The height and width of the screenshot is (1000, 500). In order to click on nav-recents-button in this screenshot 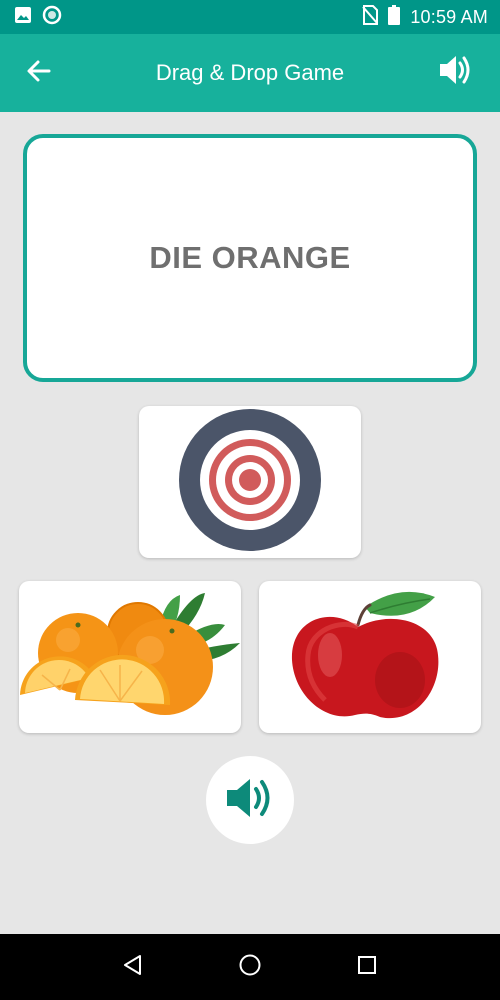, I will do `click(367, 967)`.